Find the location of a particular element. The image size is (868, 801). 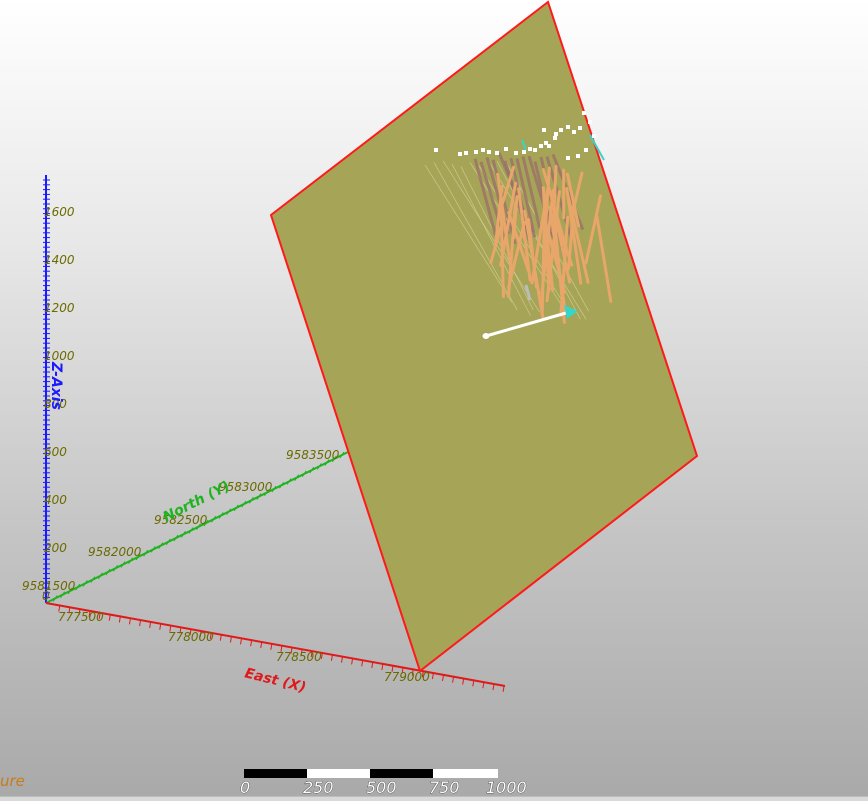

z-axis-title: Z-Axis is located at coordinates (56, 385).